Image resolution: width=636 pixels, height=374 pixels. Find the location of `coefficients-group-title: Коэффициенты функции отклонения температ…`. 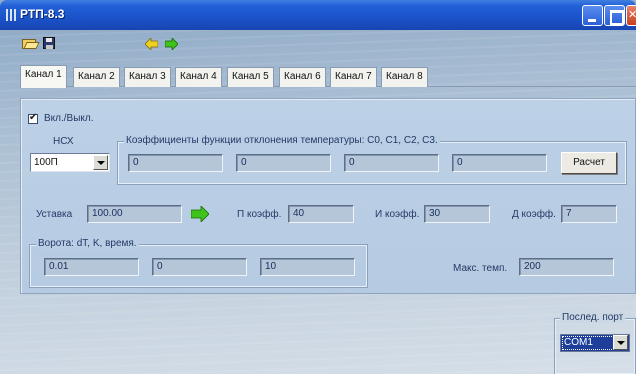

coefficients-group-title: Коэффициенты функции отклонения температ… is located at coordinates (282, 140).